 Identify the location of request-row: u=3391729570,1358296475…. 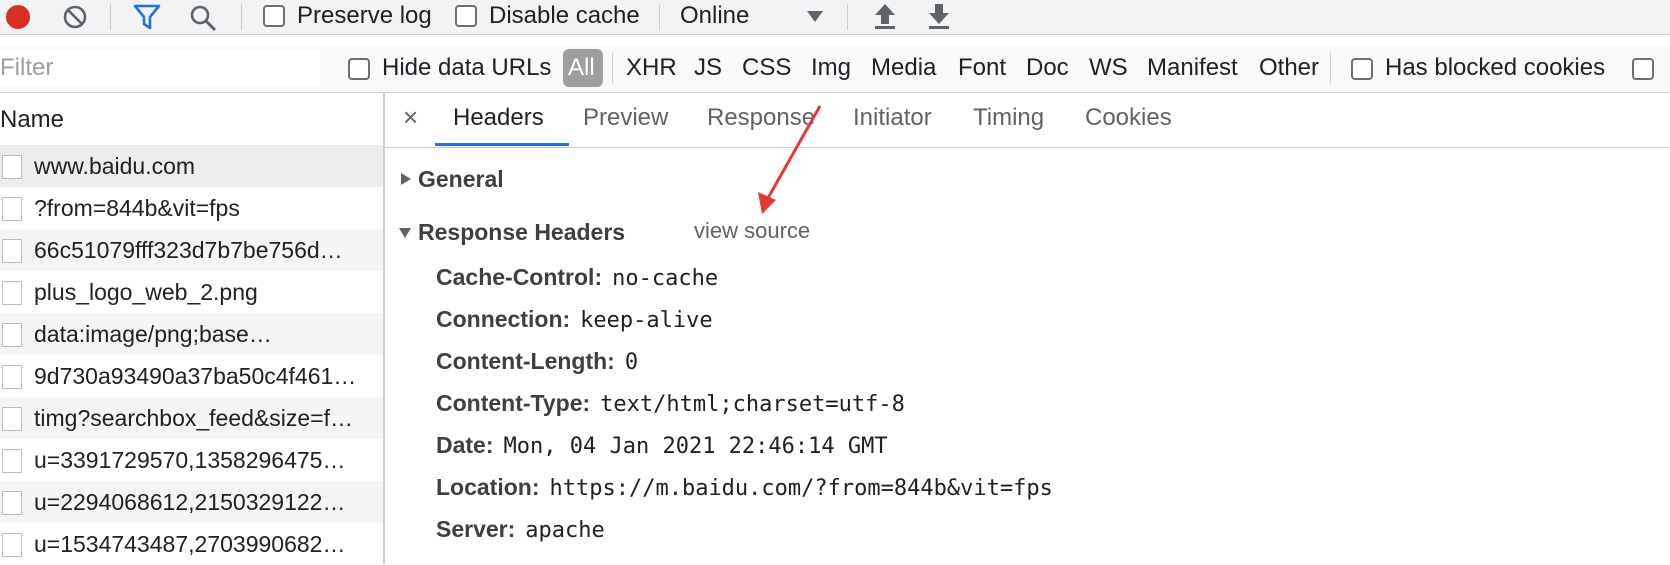
(191, 460).